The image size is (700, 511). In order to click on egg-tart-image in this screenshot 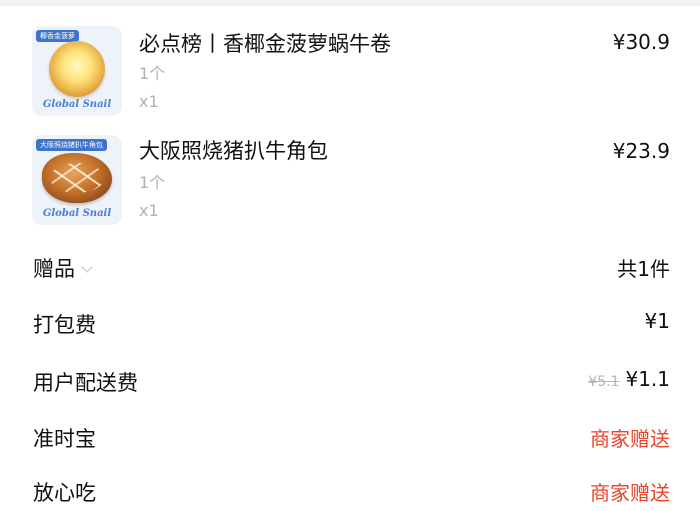, I will do `click(77, 69)`.